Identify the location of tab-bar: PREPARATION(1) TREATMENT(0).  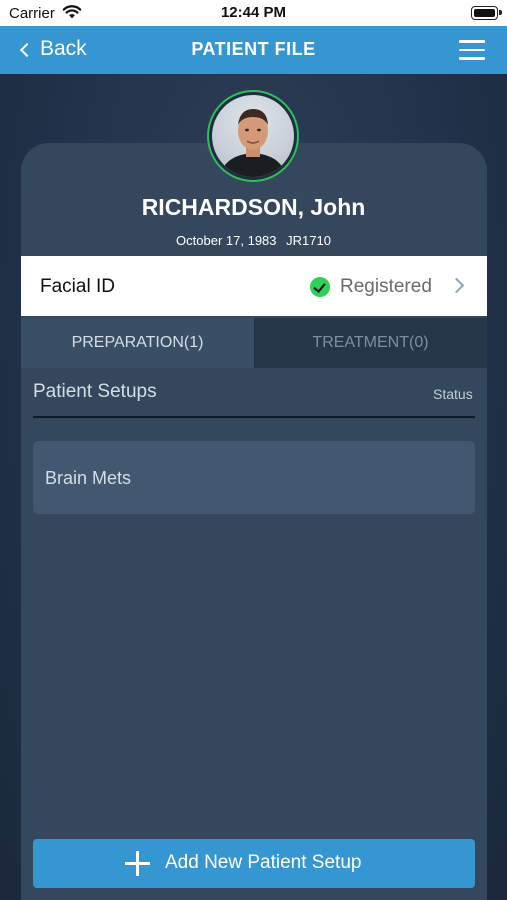
(254, 343).